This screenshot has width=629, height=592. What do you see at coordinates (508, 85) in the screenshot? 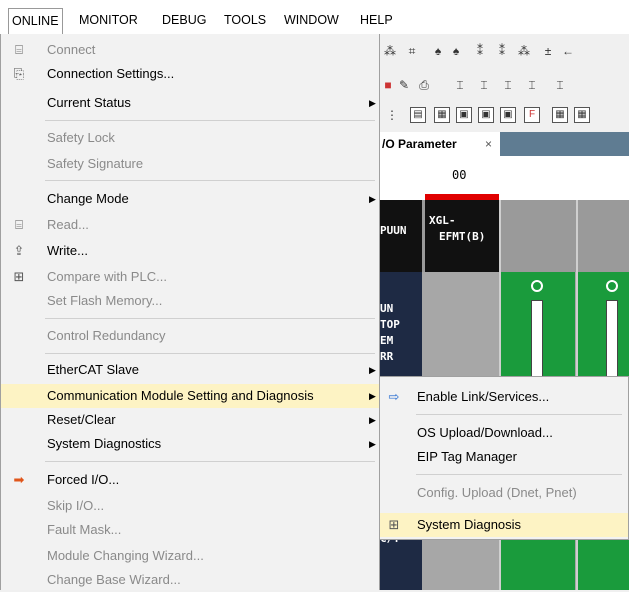
I see `contact-nc-icon: ⌶` at bounding box center [508, 85].